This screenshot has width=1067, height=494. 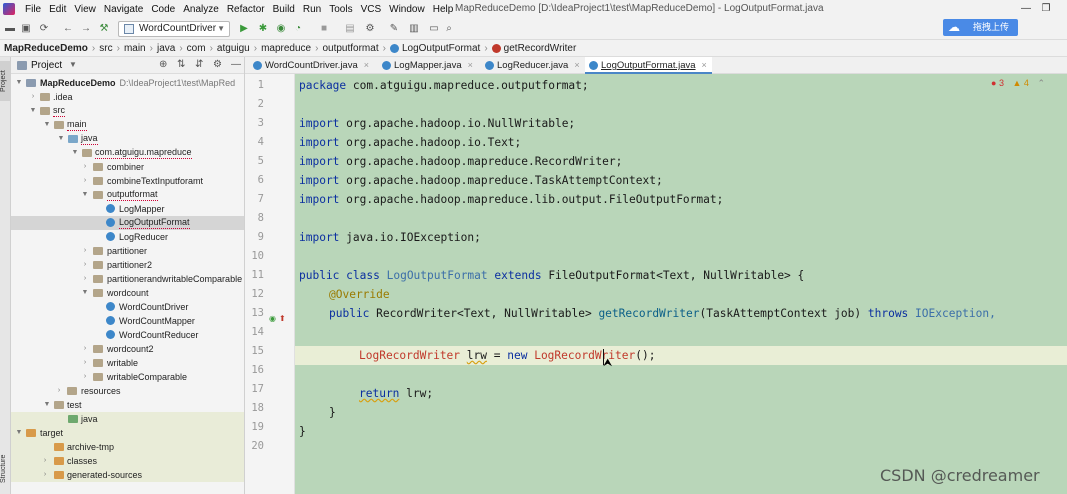 What do you see at coordinates (127, 125) in the screenshot?
I see `tree-item-main: ▼ main` at bounding box center [127, 125].